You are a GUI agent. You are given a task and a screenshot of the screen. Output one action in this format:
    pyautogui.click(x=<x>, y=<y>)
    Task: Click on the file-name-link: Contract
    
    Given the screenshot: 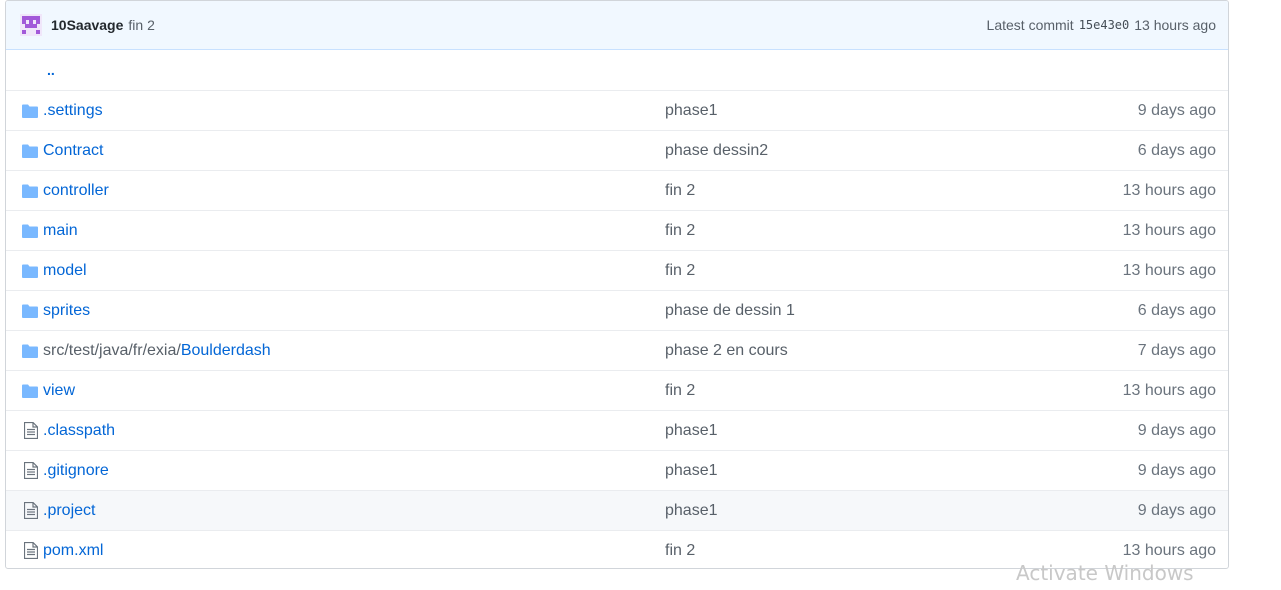 What is the action you would take?
    pyautogui.click(x=354, y=151)
    